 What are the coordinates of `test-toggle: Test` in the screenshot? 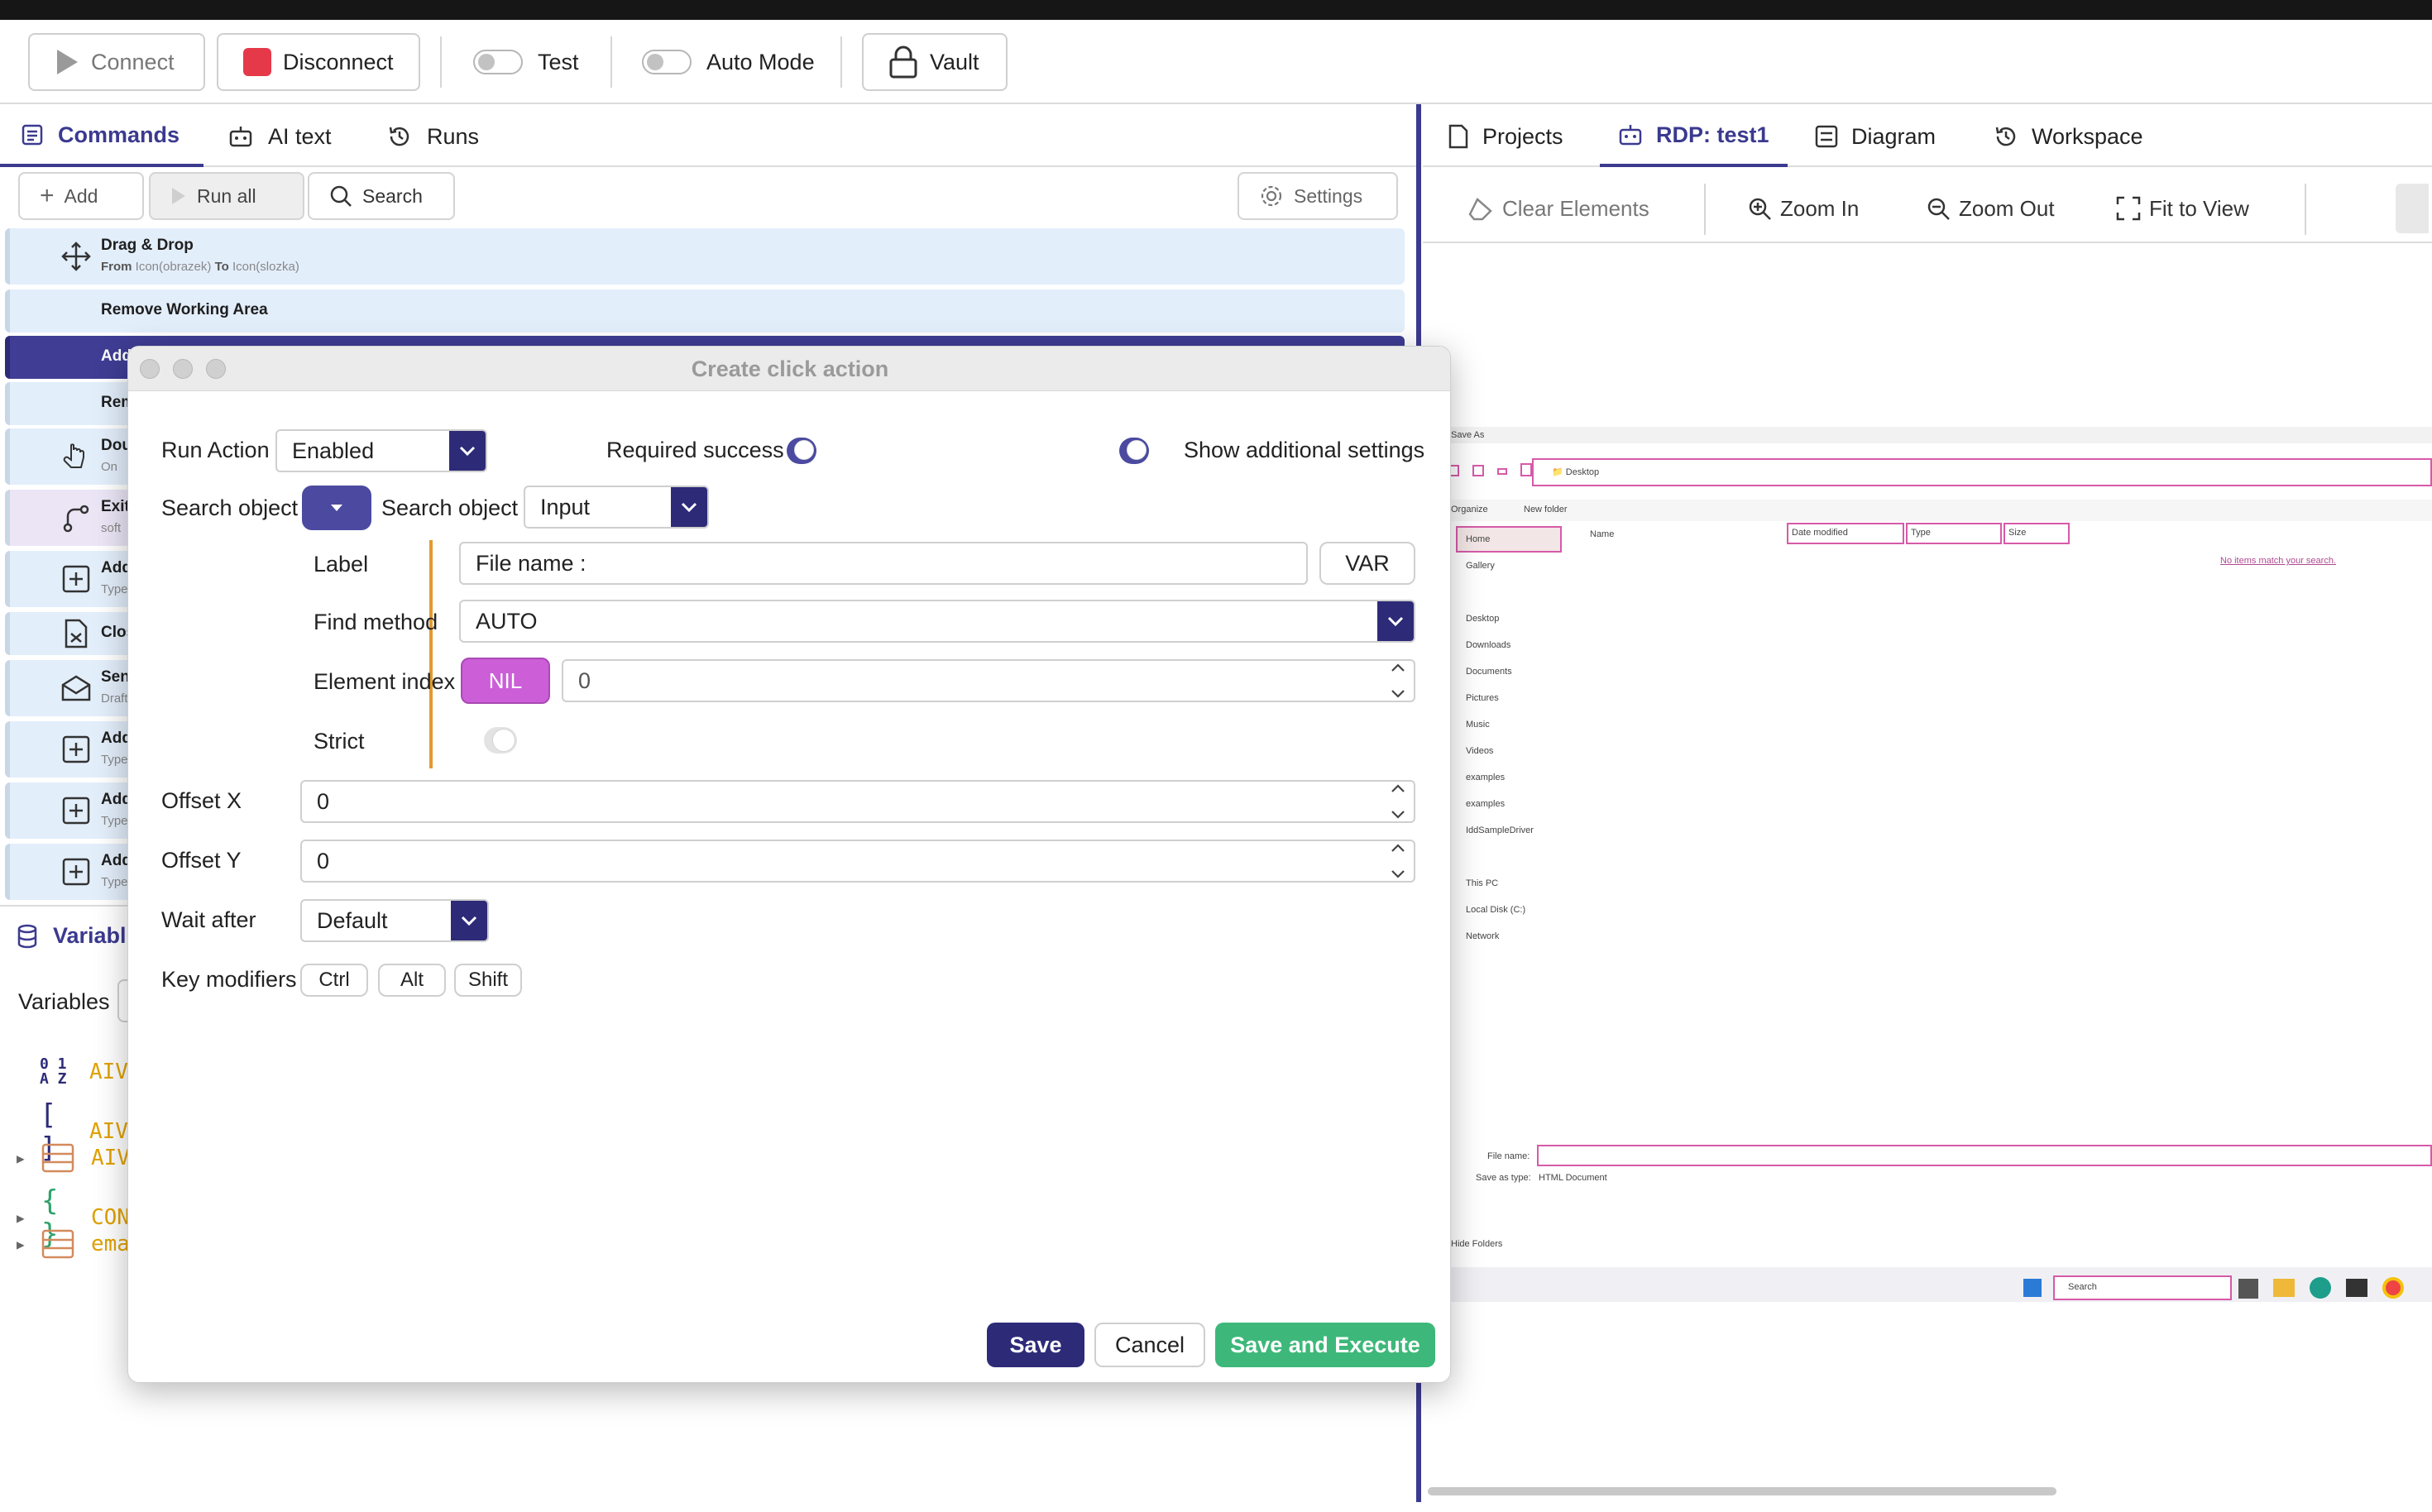 It's located at (526, 62).